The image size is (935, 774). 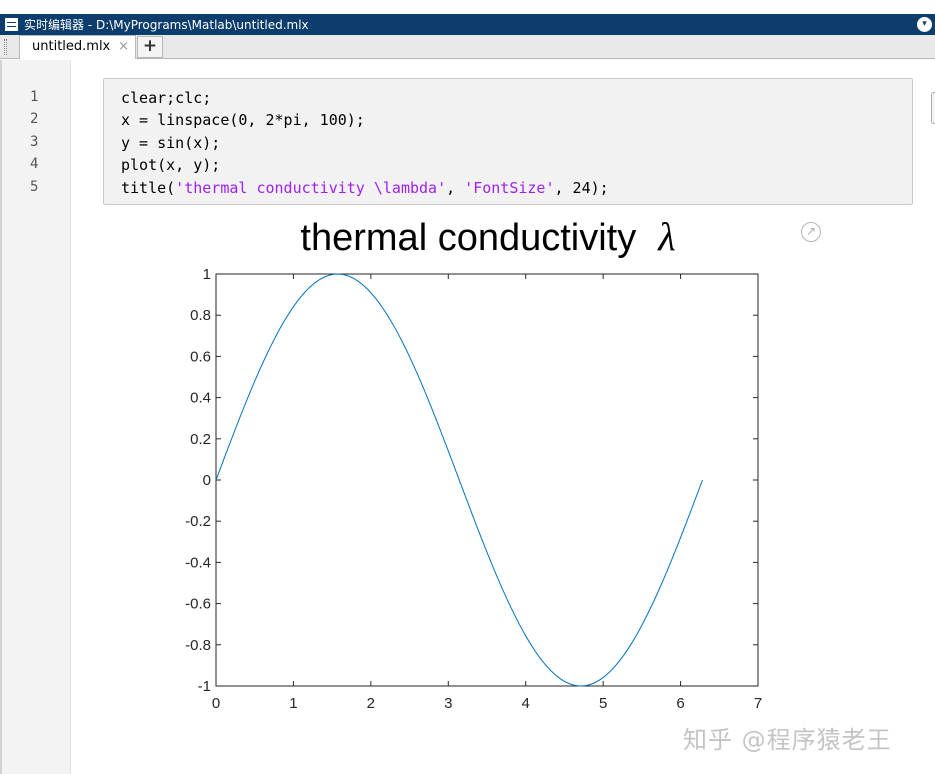 What do you see at coordinates (71, 46) in the screenshot?
I see `tab-label: untitled.mlx` at bounding box center [71, 46].